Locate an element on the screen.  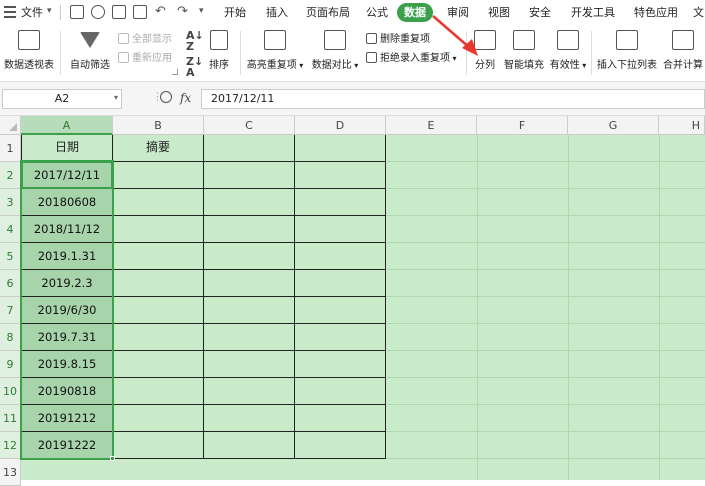
annotation-arrow-icon is located at coordinates (455, 35).